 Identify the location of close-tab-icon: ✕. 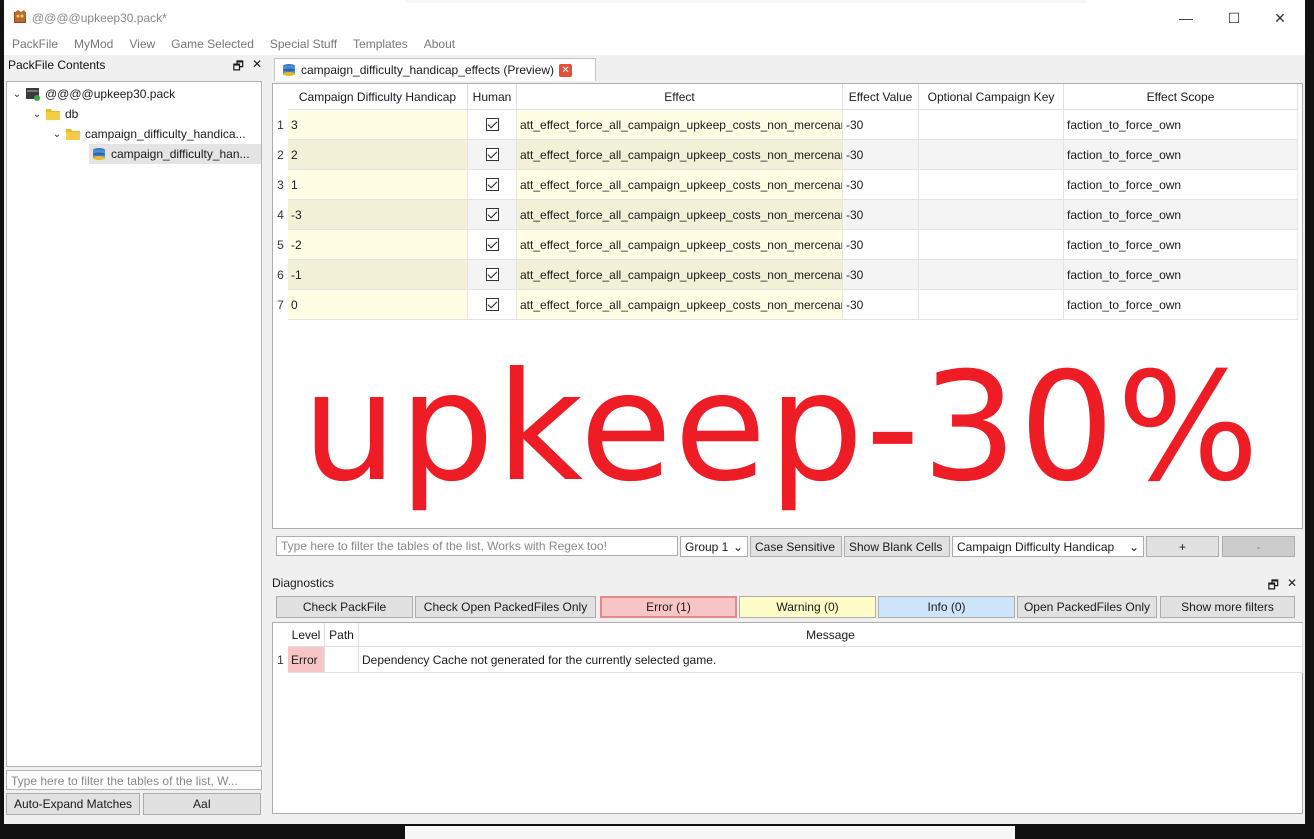
(566, 70).